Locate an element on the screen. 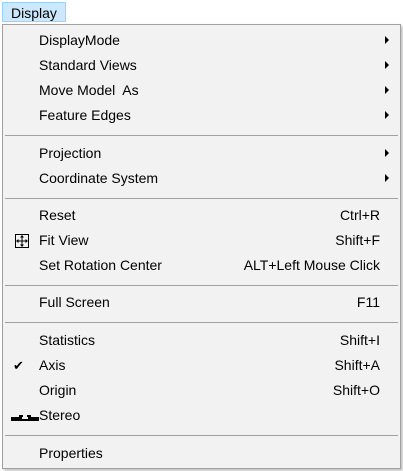 The width and height of the screenshot is (403, 471). menu-item-shortcut: ALT+Left Mouse Click is located at coordinates (311, 265).